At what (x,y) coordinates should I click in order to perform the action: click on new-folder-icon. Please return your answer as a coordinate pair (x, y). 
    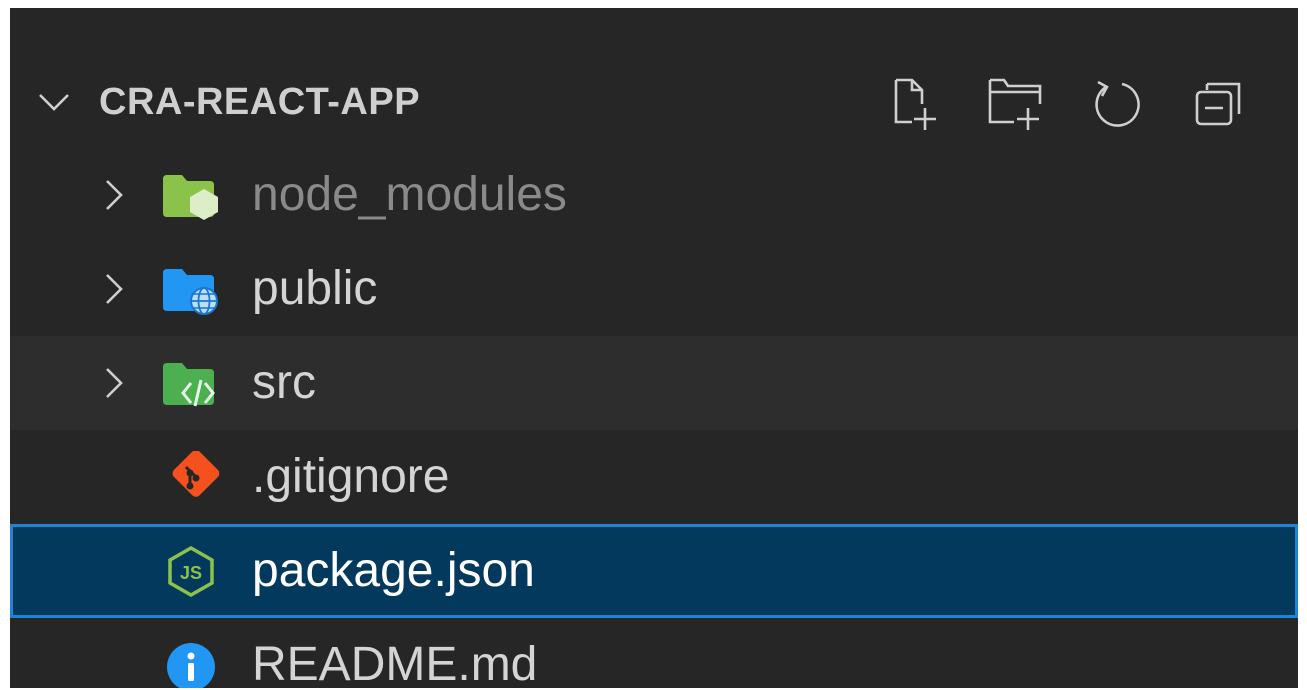
    Looking at the image, I should click on (1014, 104).